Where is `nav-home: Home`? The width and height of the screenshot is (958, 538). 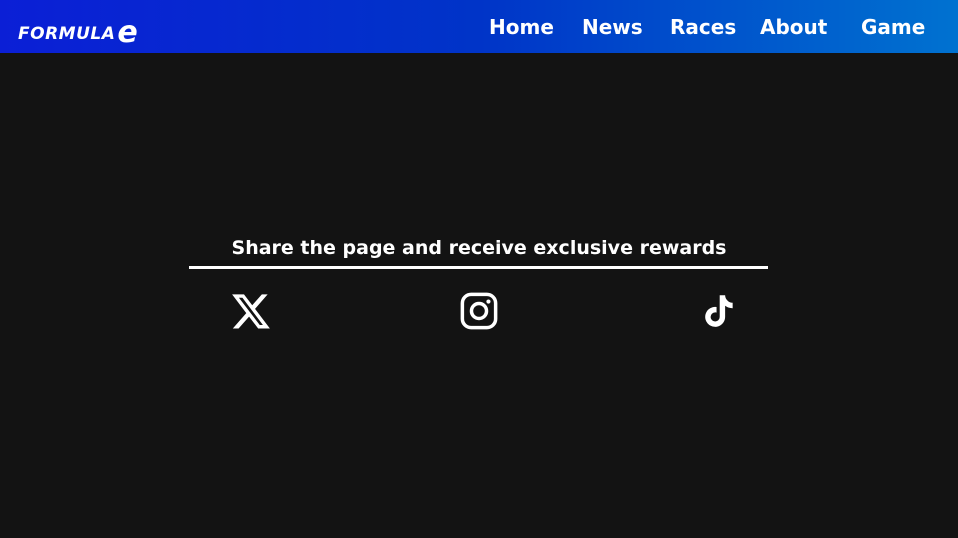 nav-home: Home is located at coordinates (521, 27).